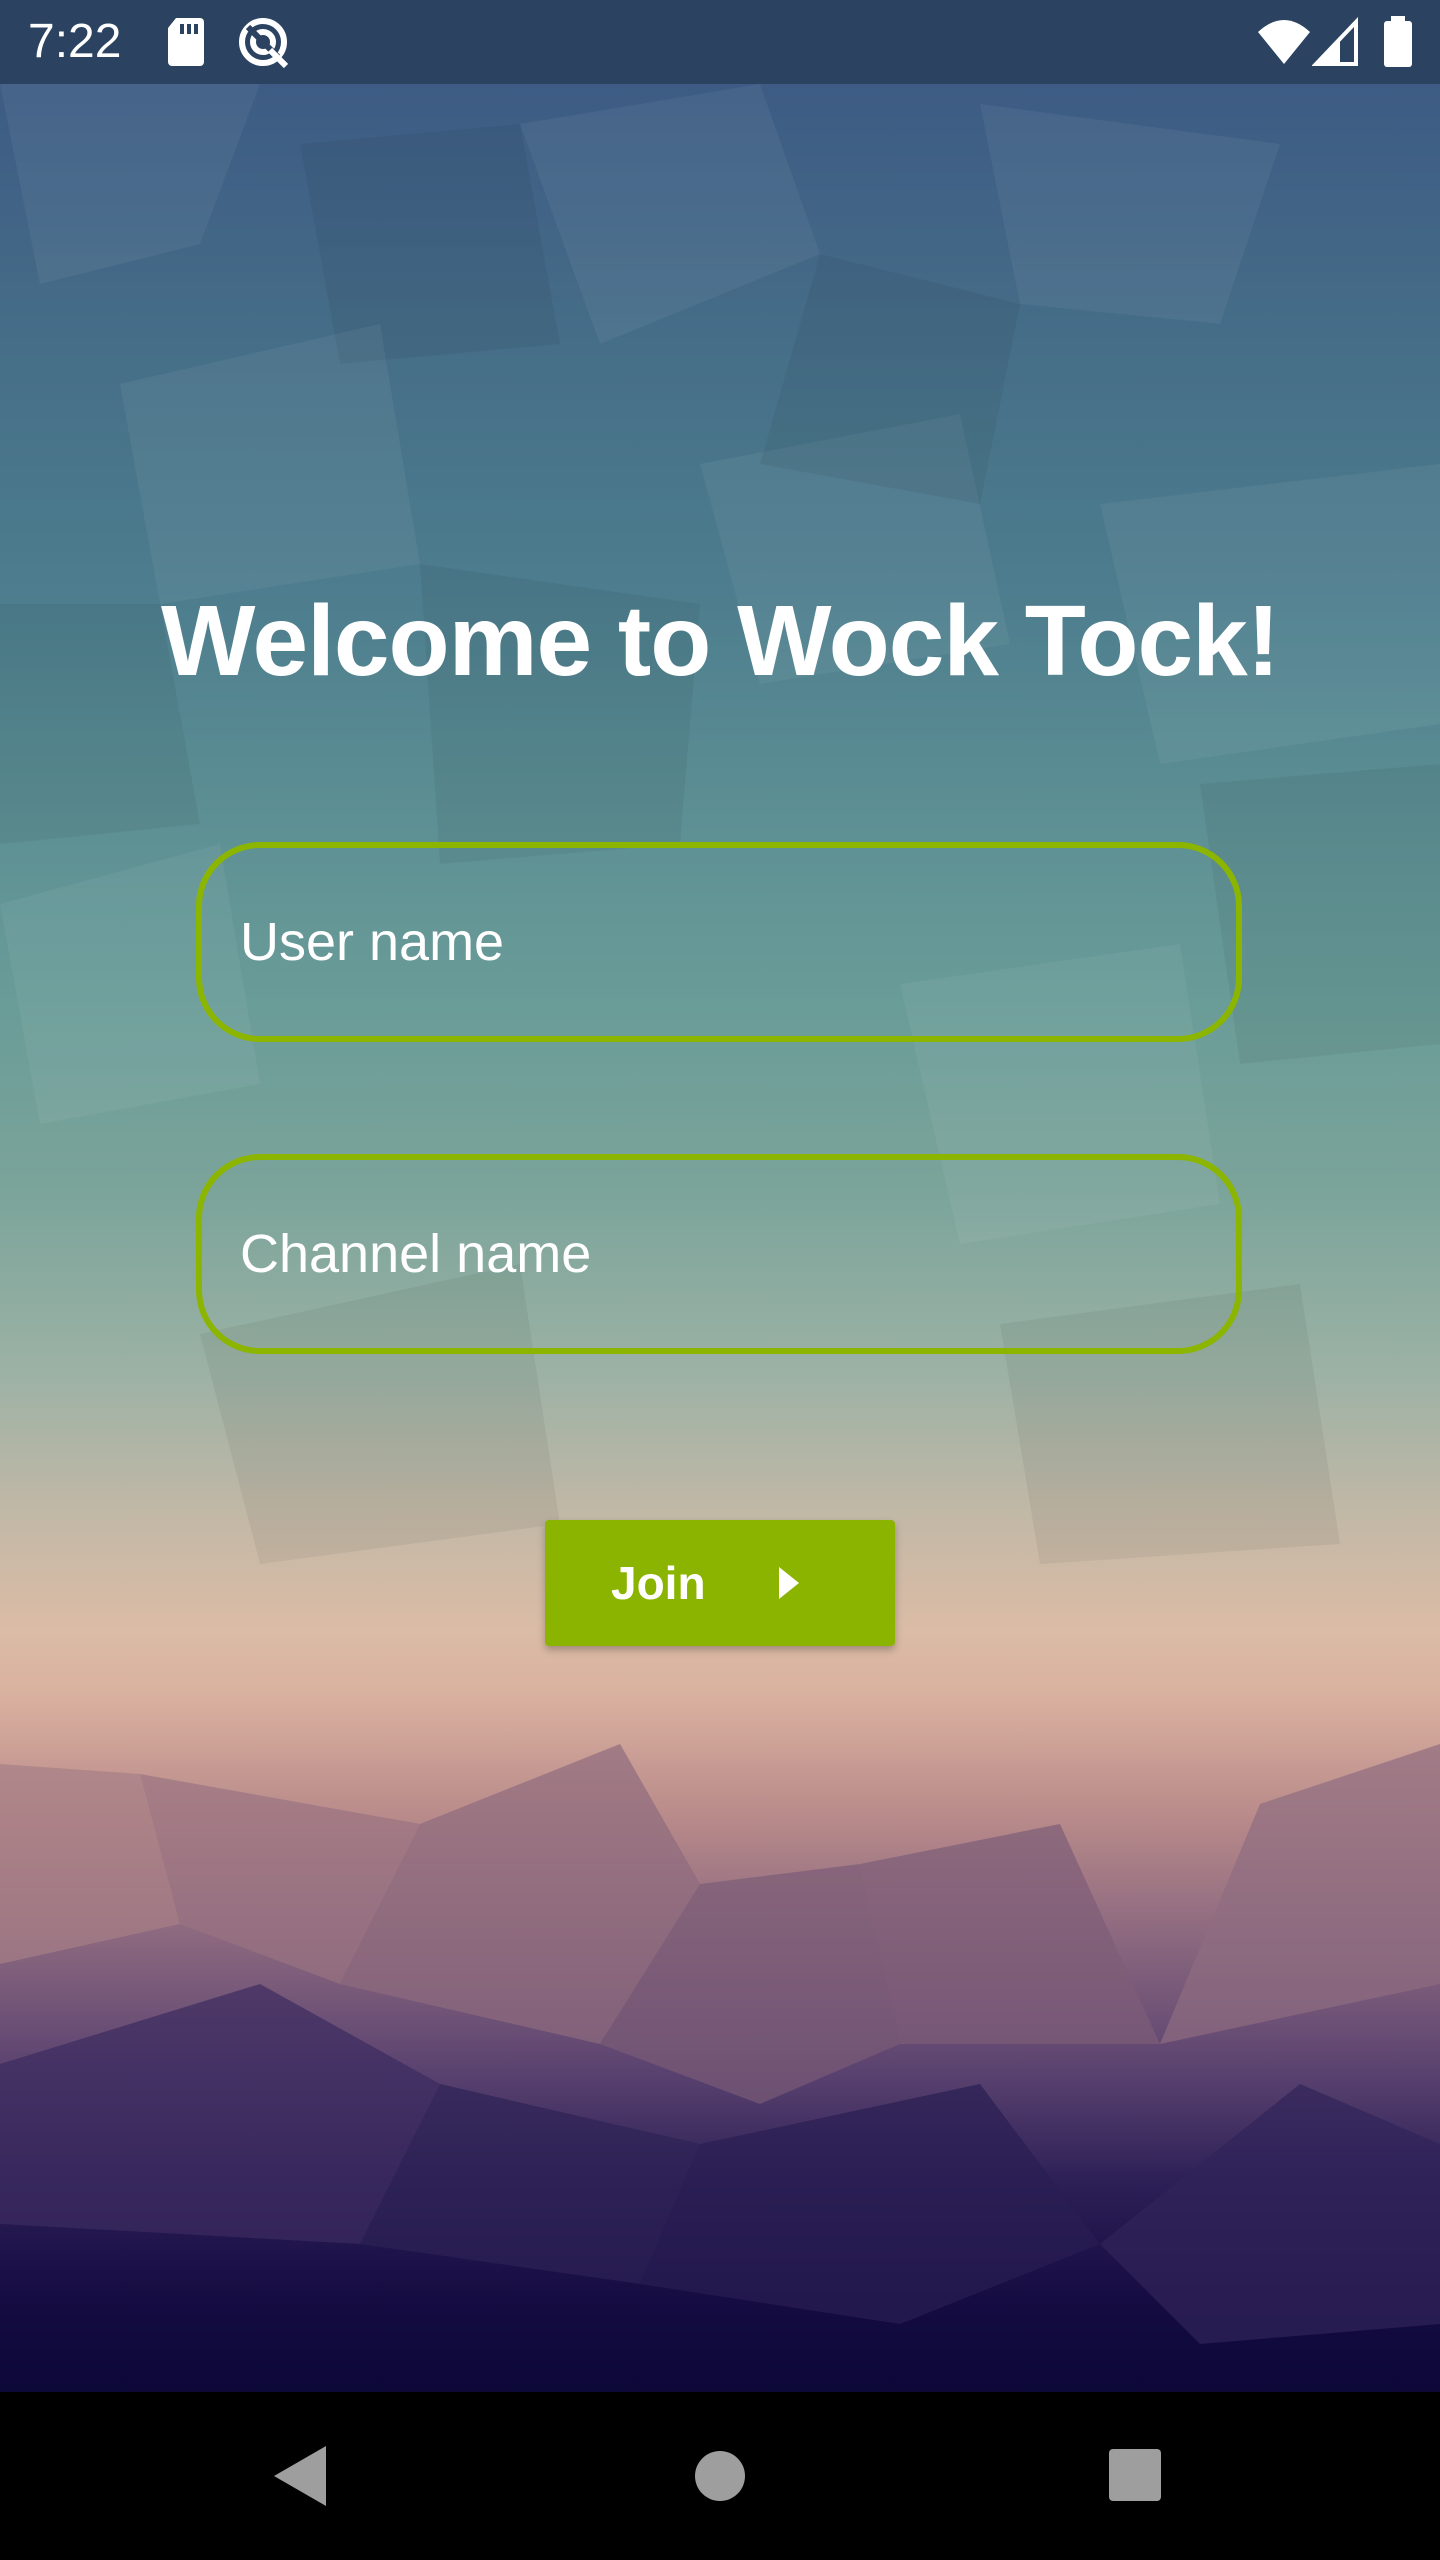 This screenshot has width=1440, height=2560. Describe the element at coordinates (264, 43) in the screenshot. I see `sync-icon` at that location.